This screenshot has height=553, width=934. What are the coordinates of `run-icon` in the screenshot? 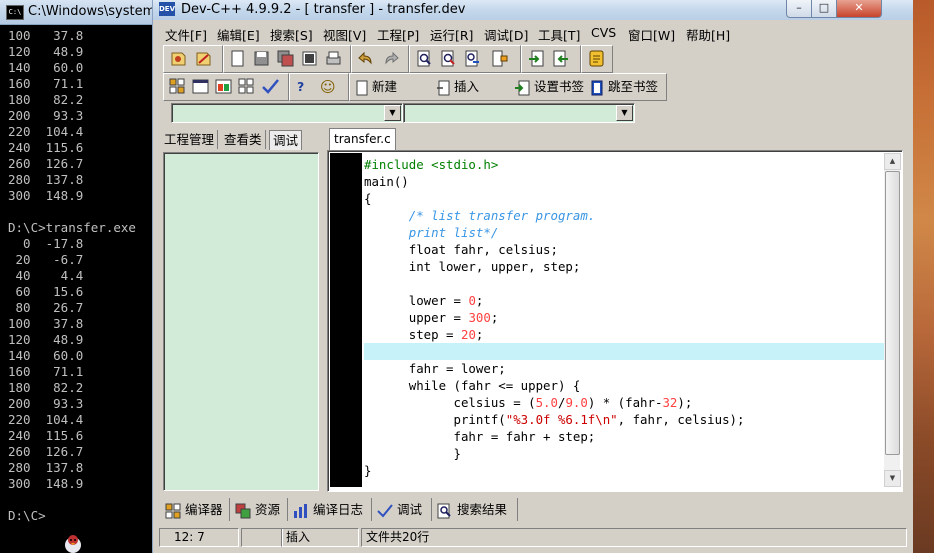 It's located at (200, 86).